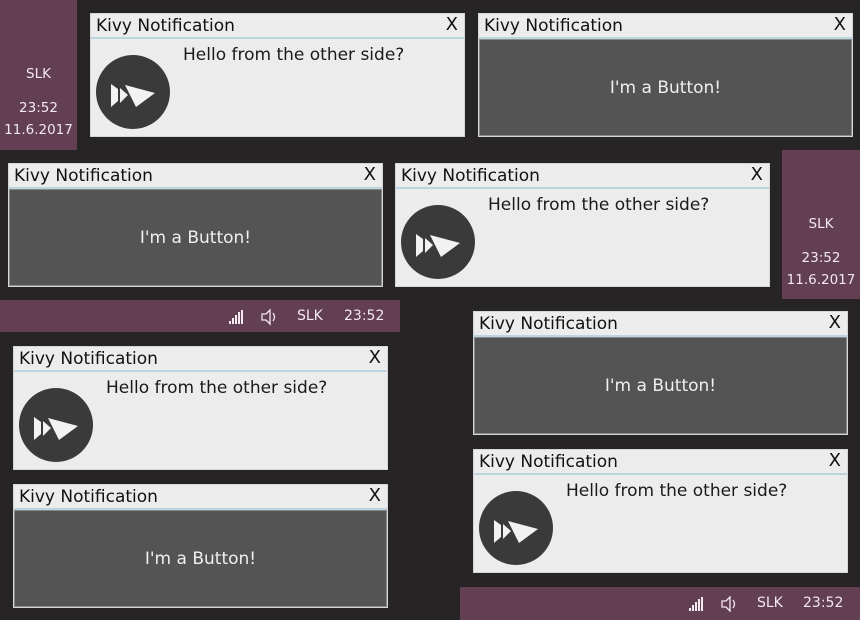 The image size is (860, 620). What do you see at coordinates (660, 603) in the screenshot?
I see `taskbar-bottom: SLK 23:52` at bounding box center [660, 603].